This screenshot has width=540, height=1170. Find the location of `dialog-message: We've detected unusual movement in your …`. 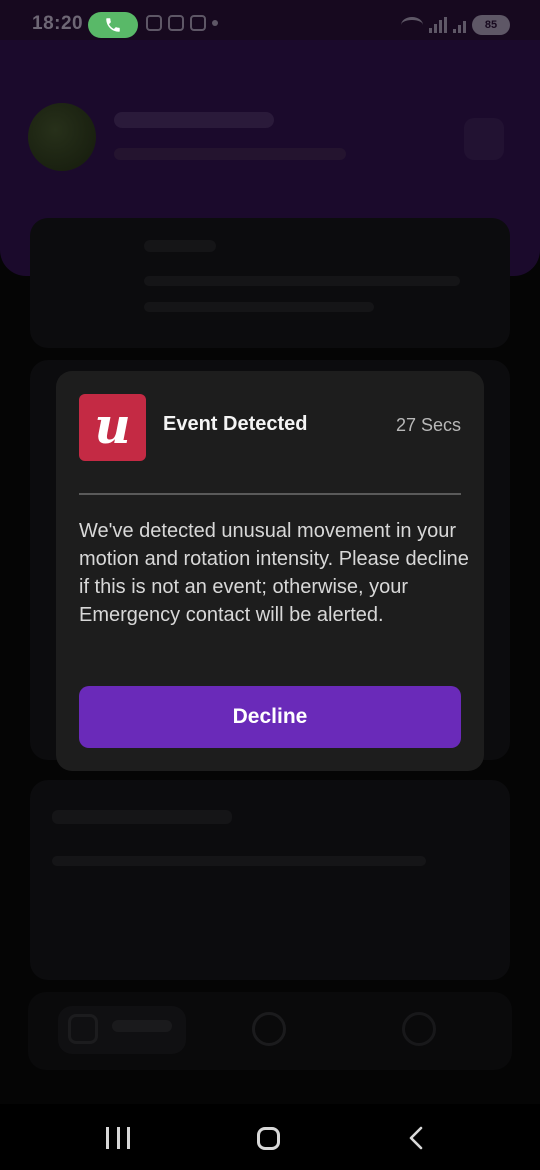

dialog-message: We've detected unusual movement in your … is located at coordinates (274, 573).